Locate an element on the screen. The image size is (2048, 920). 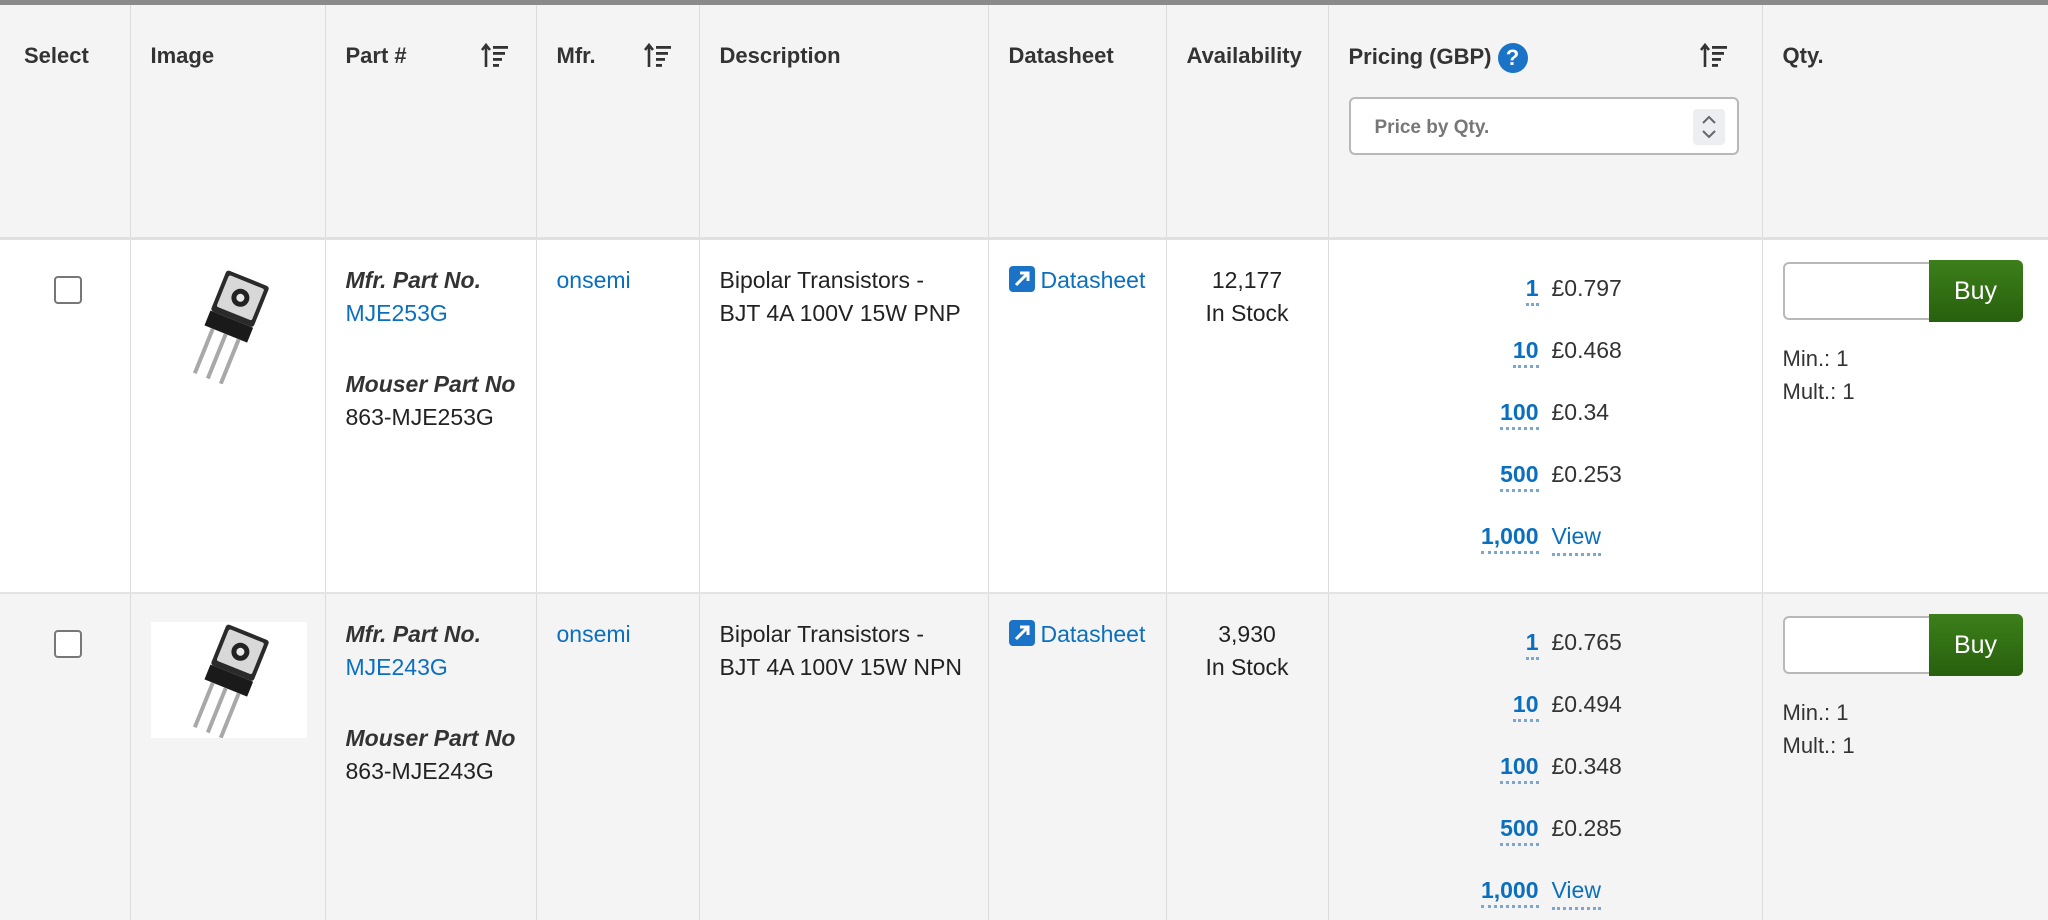
col-image-label: Image is located at coordinates (182, 55).